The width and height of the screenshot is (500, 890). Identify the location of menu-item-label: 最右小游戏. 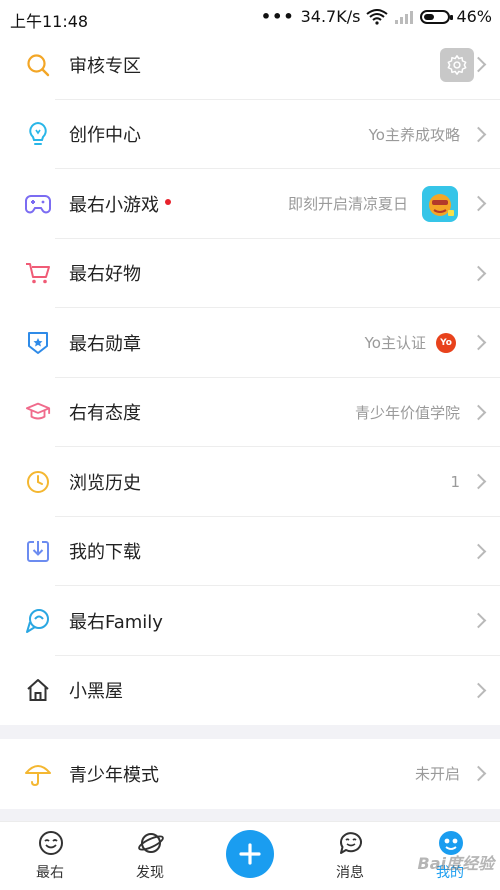
(120, 204).